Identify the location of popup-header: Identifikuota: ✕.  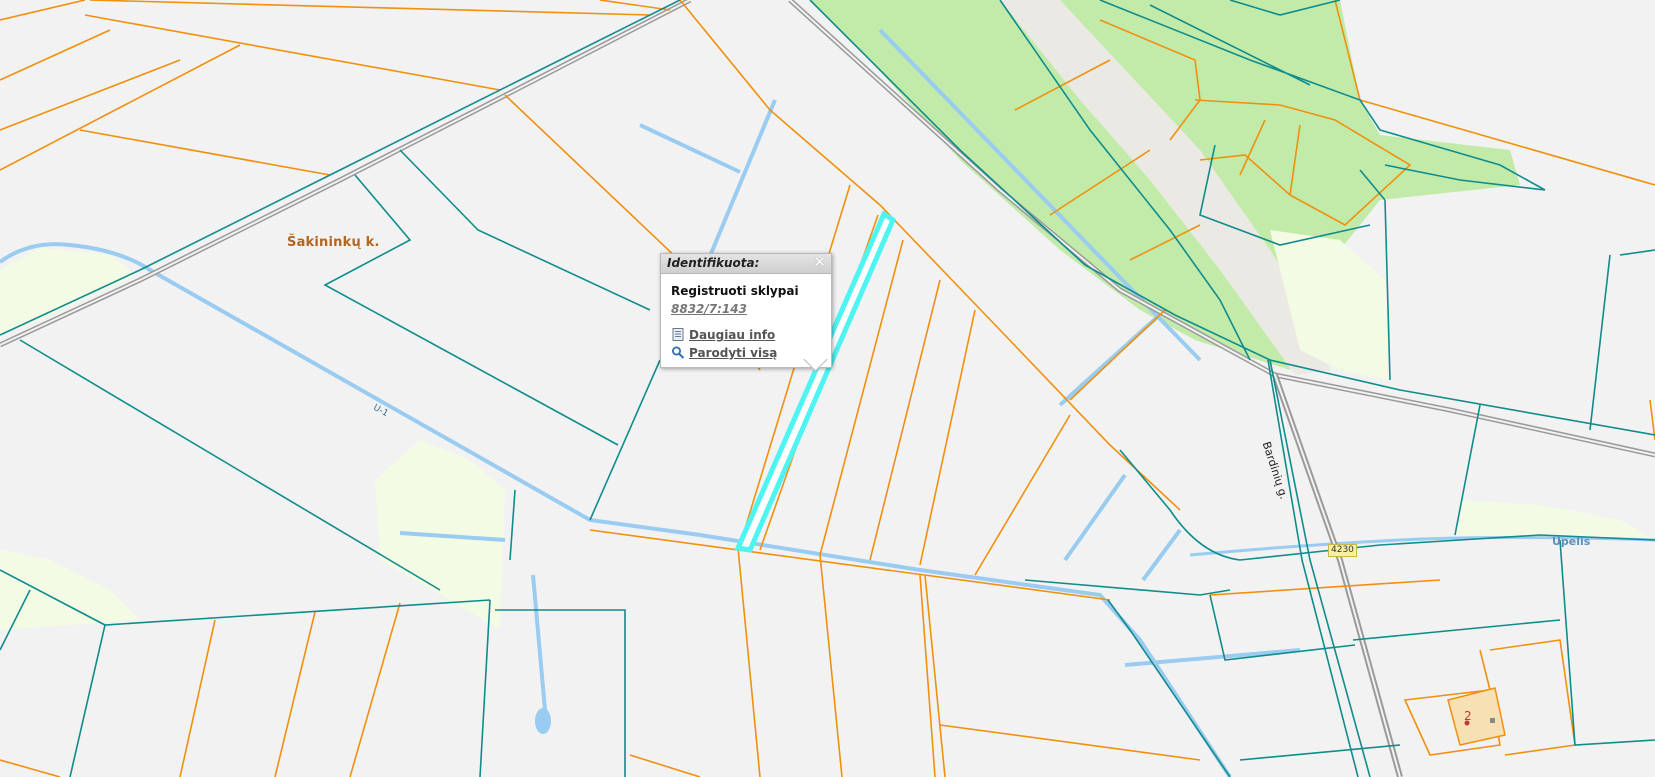
(746, 263).